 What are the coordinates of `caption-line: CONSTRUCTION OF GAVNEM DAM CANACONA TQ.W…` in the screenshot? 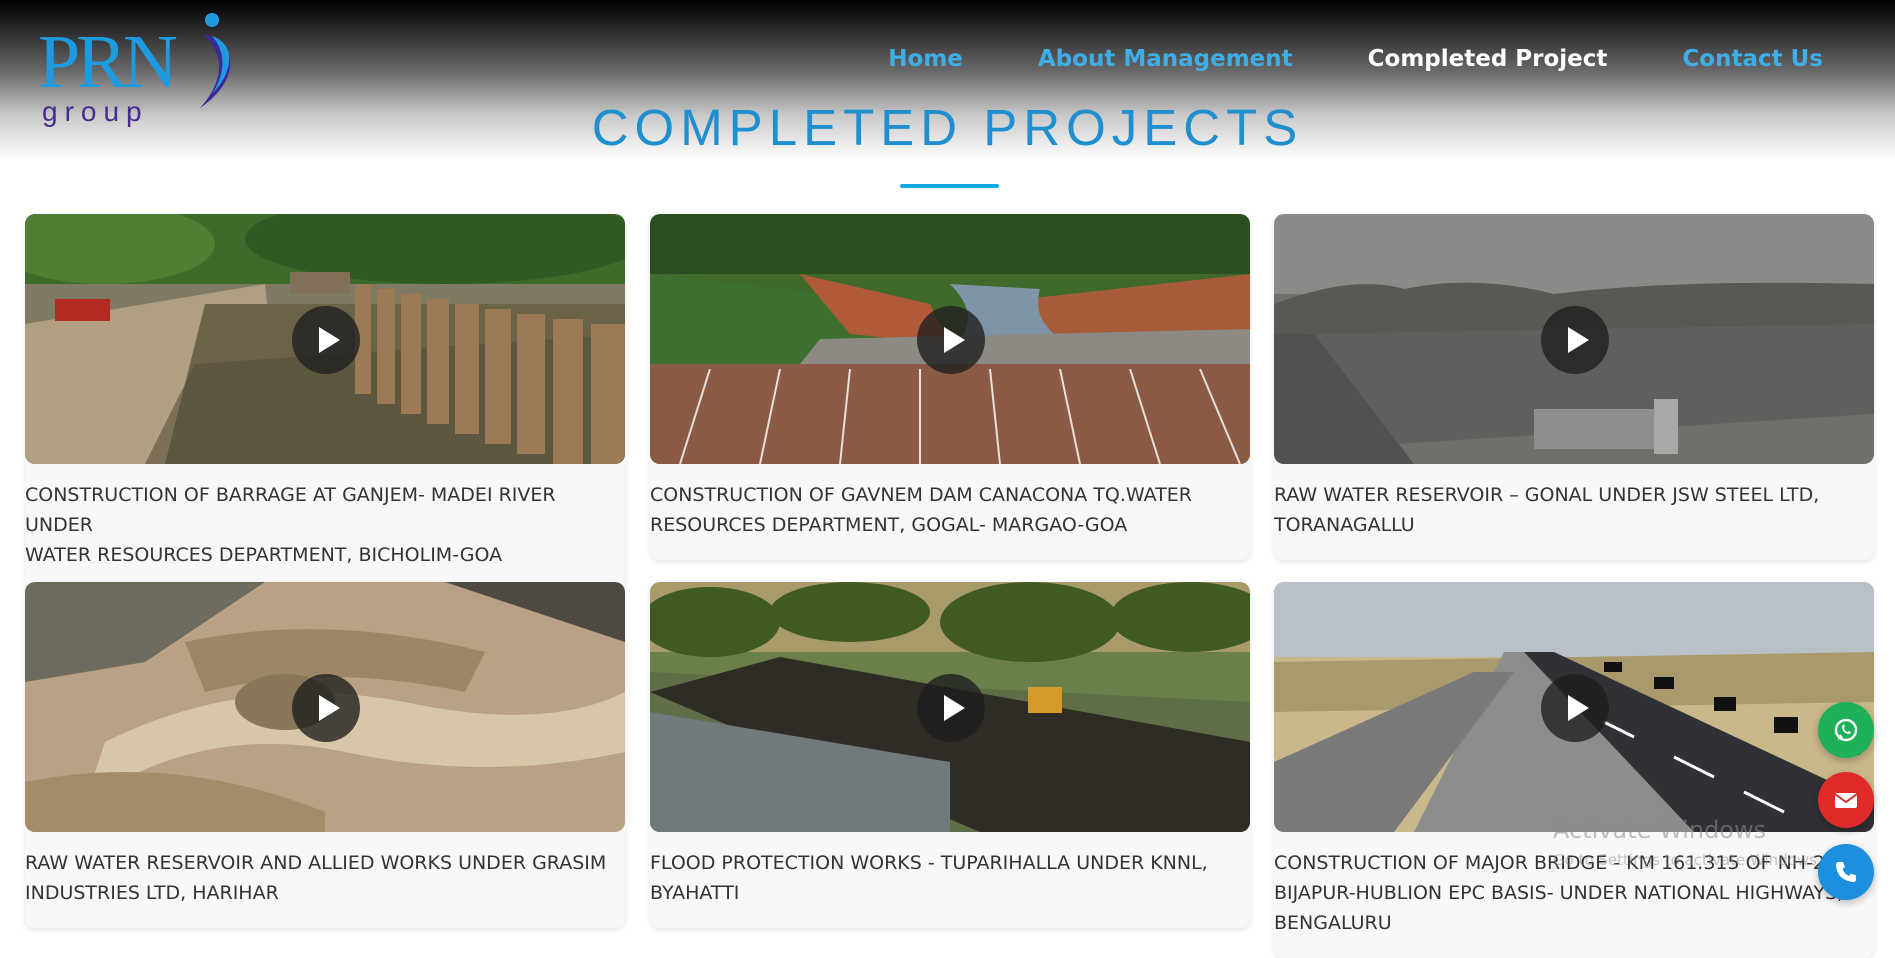 It's located at (921, 495).